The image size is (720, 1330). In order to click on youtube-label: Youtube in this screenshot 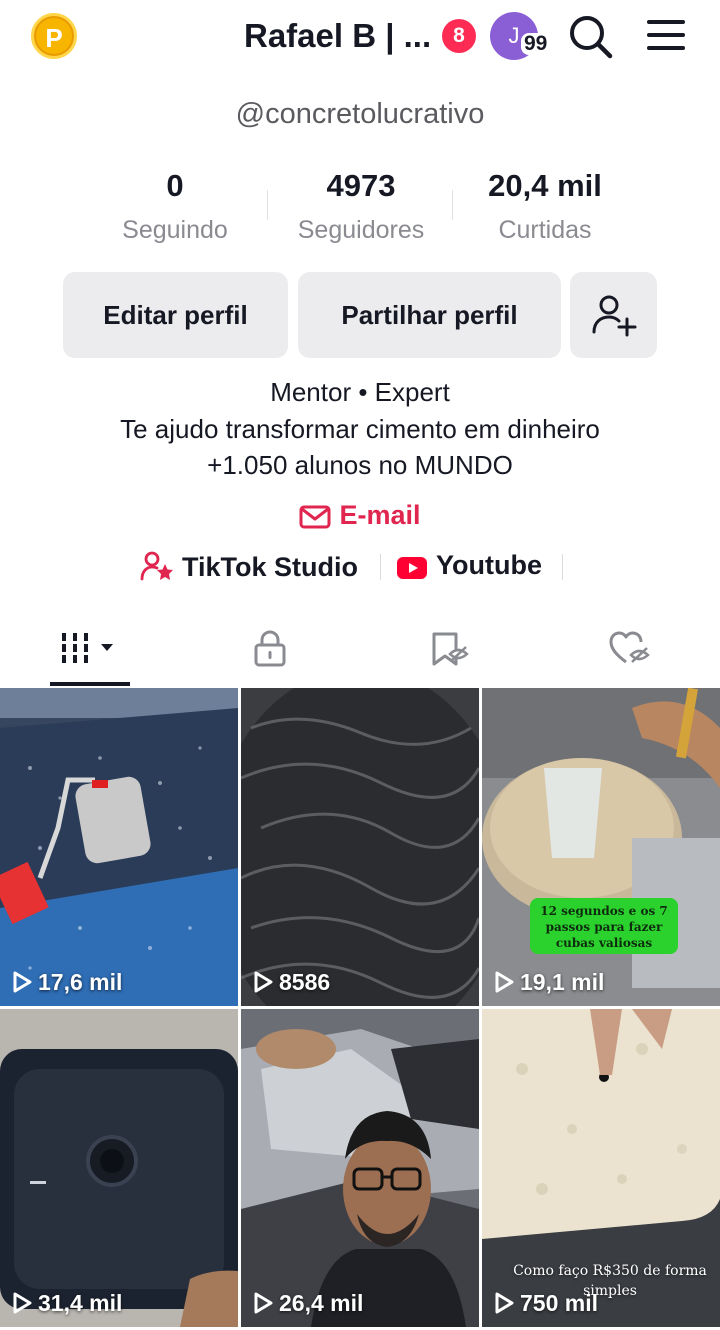, I will do `click(489, 565)`.